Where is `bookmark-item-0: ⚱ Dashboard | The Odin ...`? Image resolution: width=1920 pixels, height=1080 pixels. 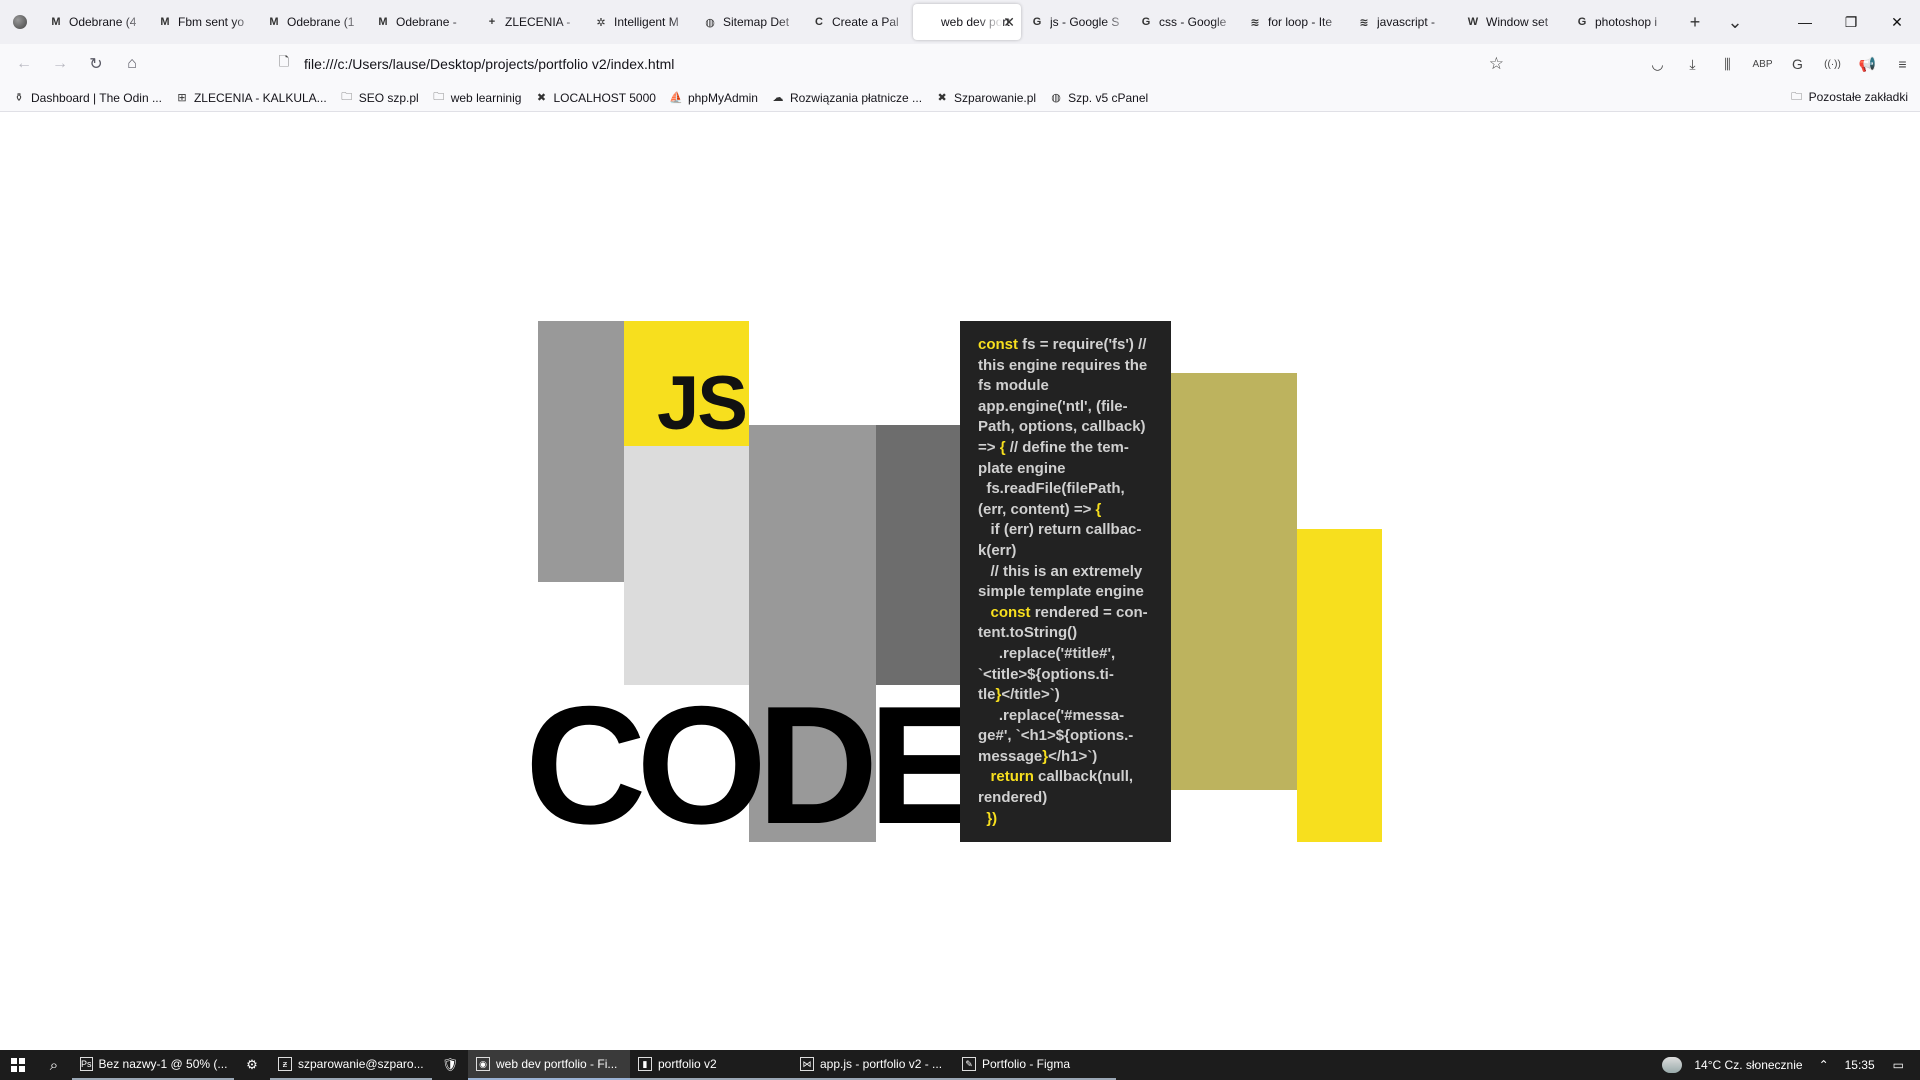 bookmark-item-0: ⚱ Dashboard | The Odin ... is located at coordinates (87, 98).